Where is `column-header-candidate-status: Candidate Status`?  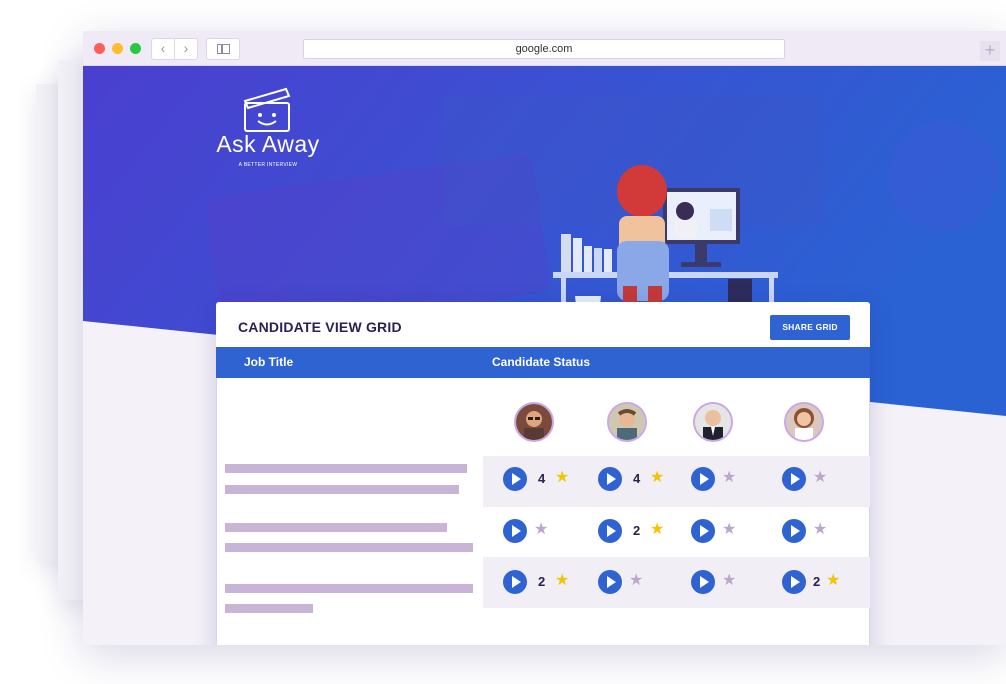 column-header-candidate-status: Candidate Status is located at coordinates (541, 362).